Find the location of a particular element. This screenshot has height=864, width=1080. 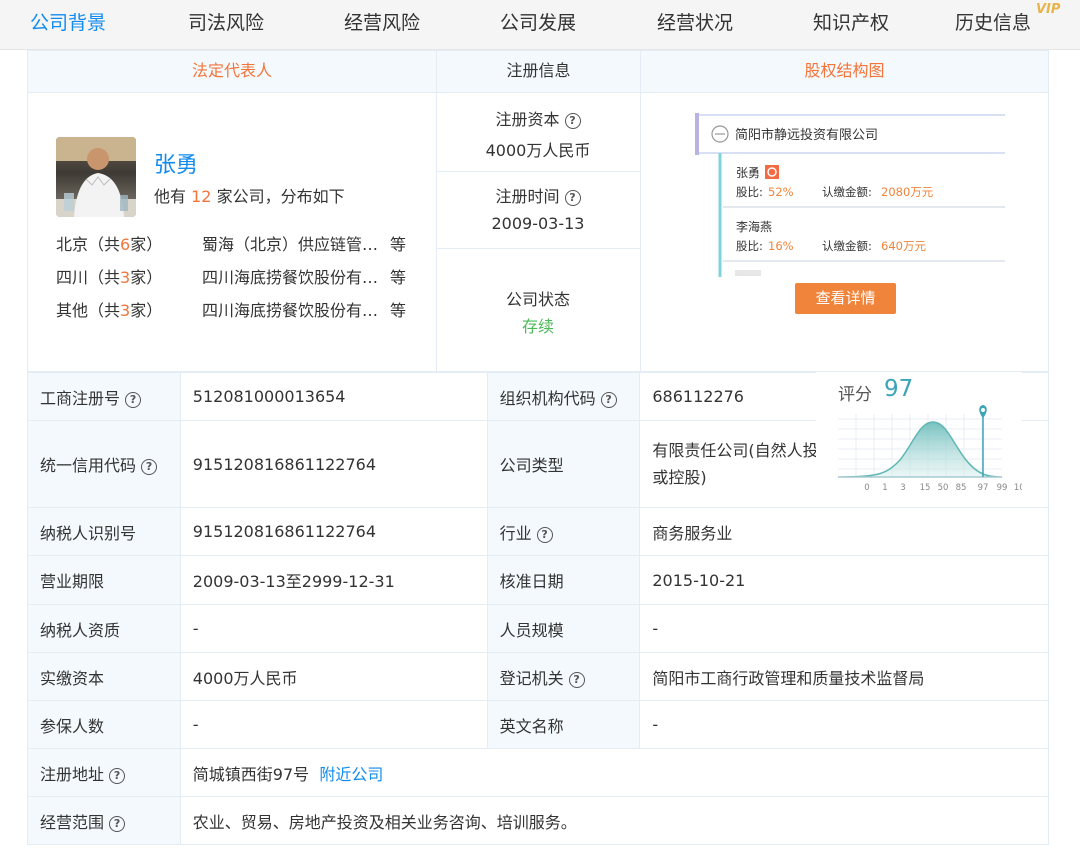

tab-intellectual-property: 知识产权 is located at coordinates (851, 21).